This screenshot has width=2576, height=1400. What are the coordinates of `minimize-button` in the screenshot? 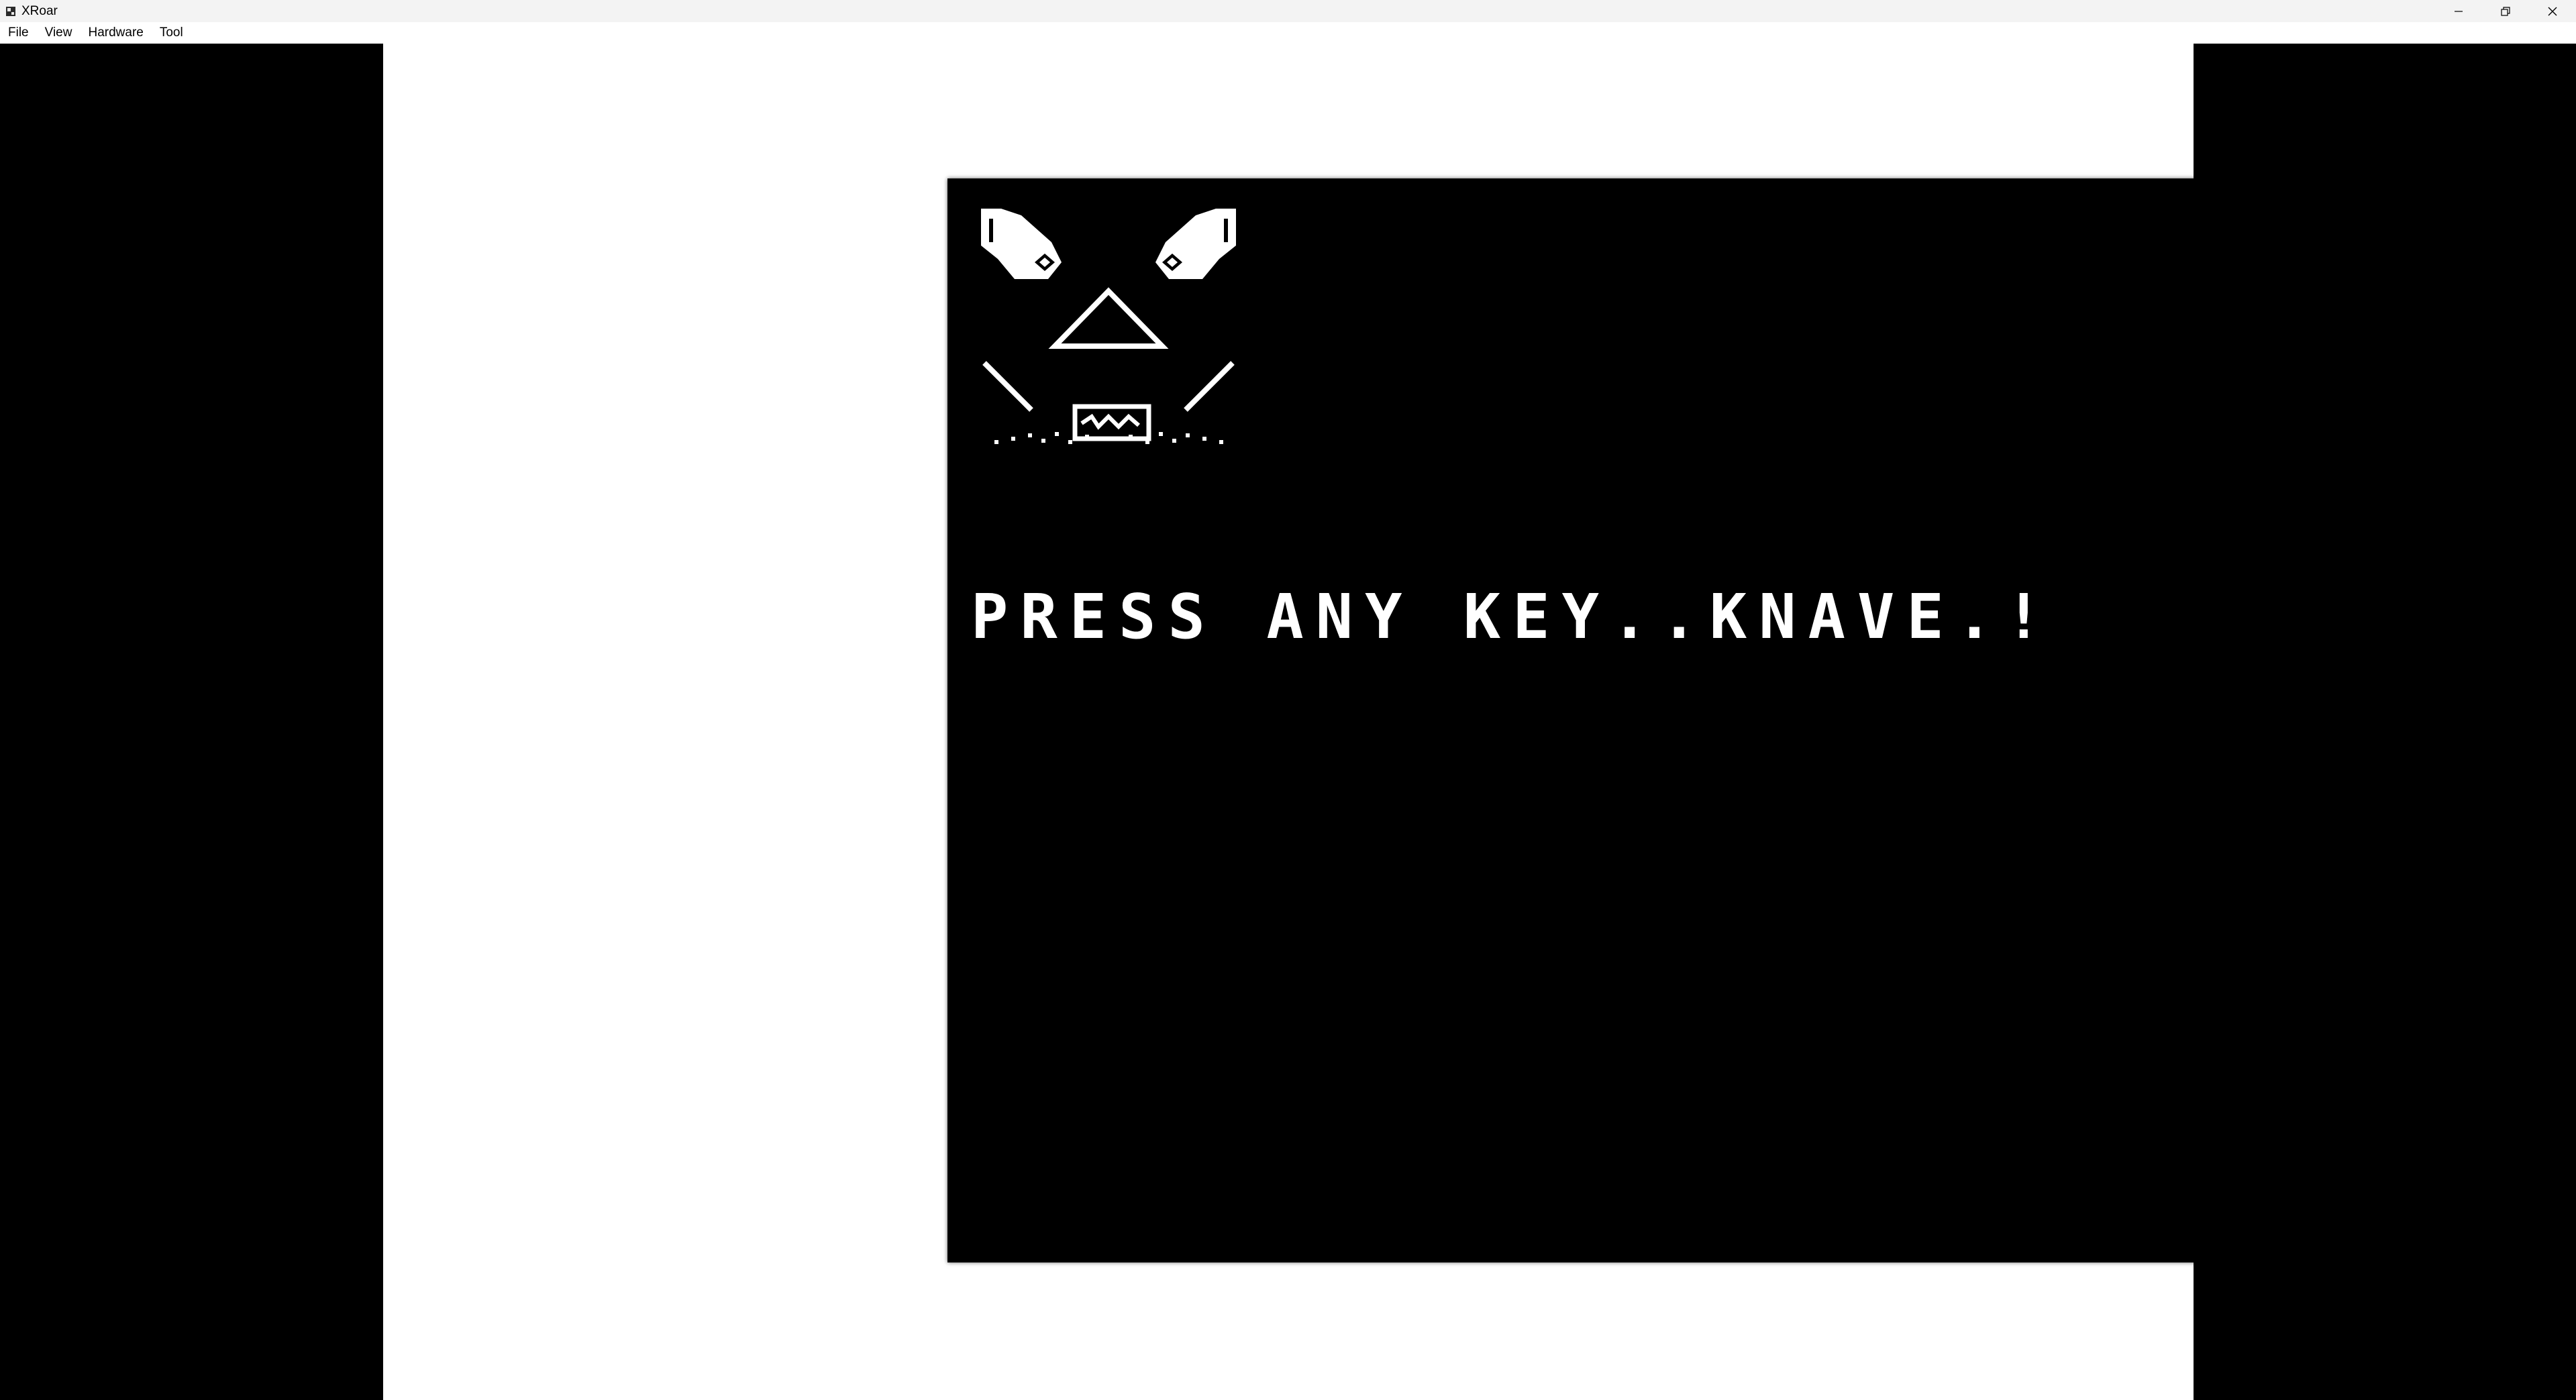 It's located at (2458, 11).